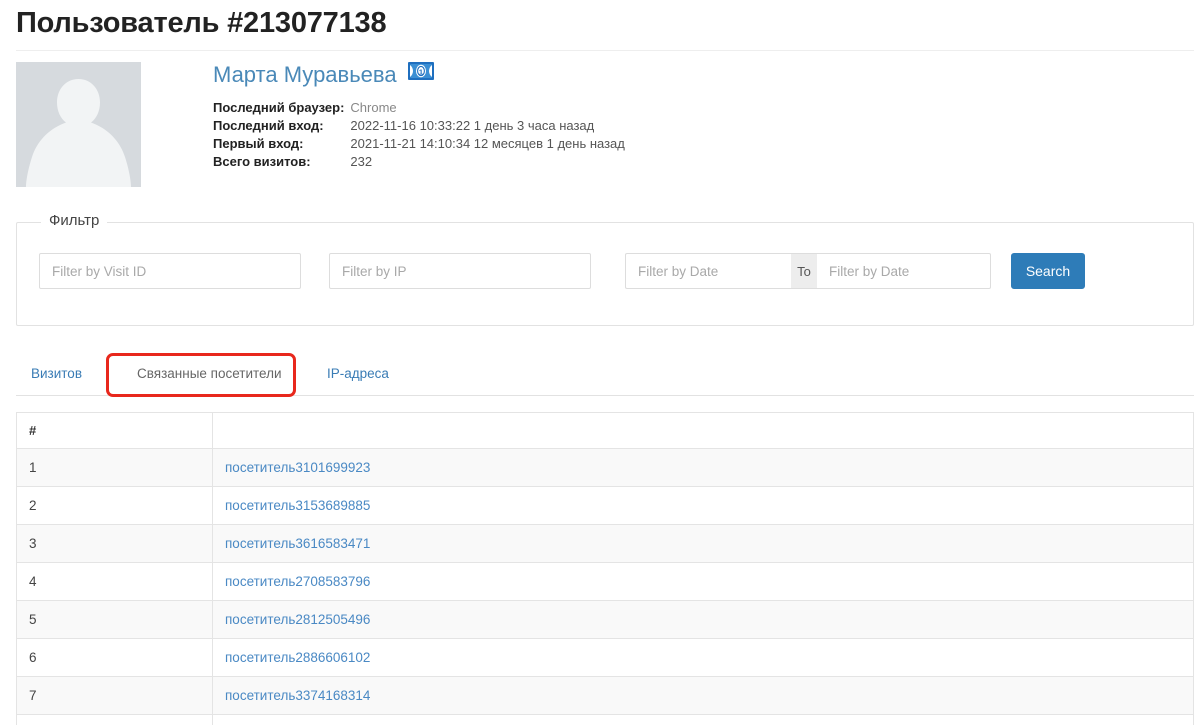 The width and height of the screenshot is (1200, 725). Describe the element at coordinates (703, 695) in the screenshot. I see `row-visitor: посетитель3374168314` at that location.